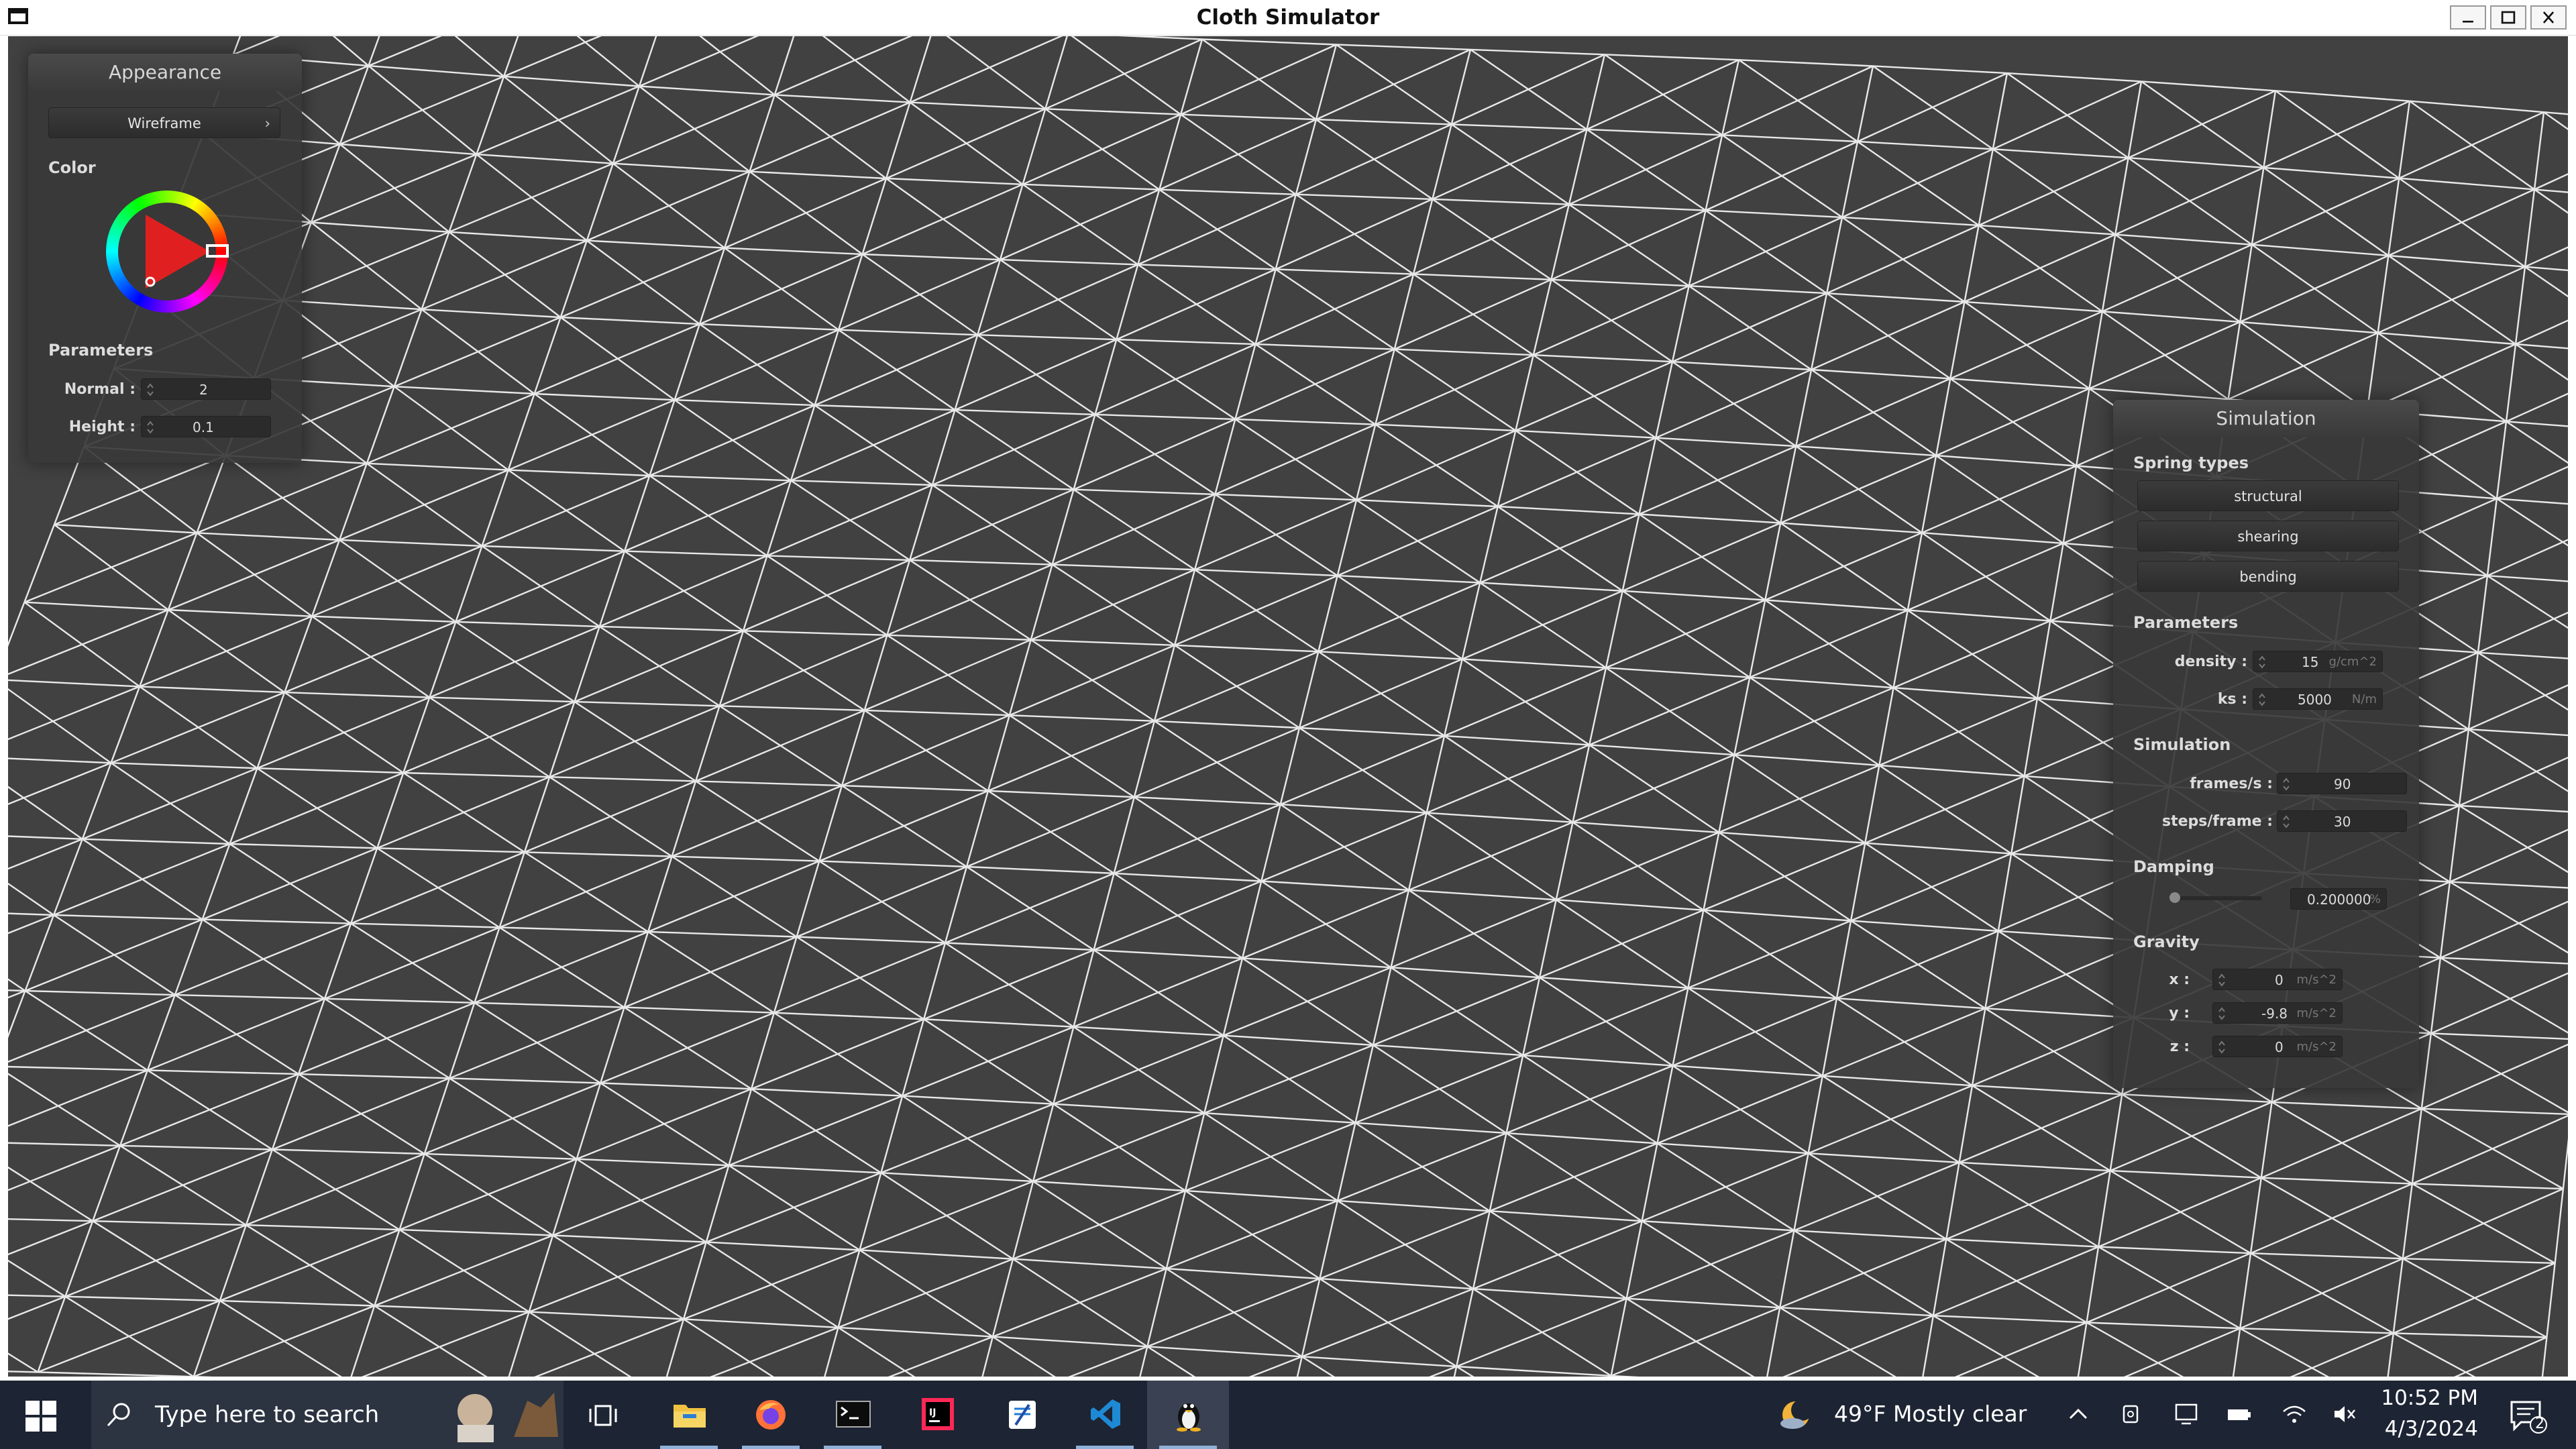 Image resolution: width=2576 pixels, height=1449 pixels. What do you see at coordinates (1022, 1415) in the screenshot?
I see `notepad-app` at bounding box center [1022, 1415].